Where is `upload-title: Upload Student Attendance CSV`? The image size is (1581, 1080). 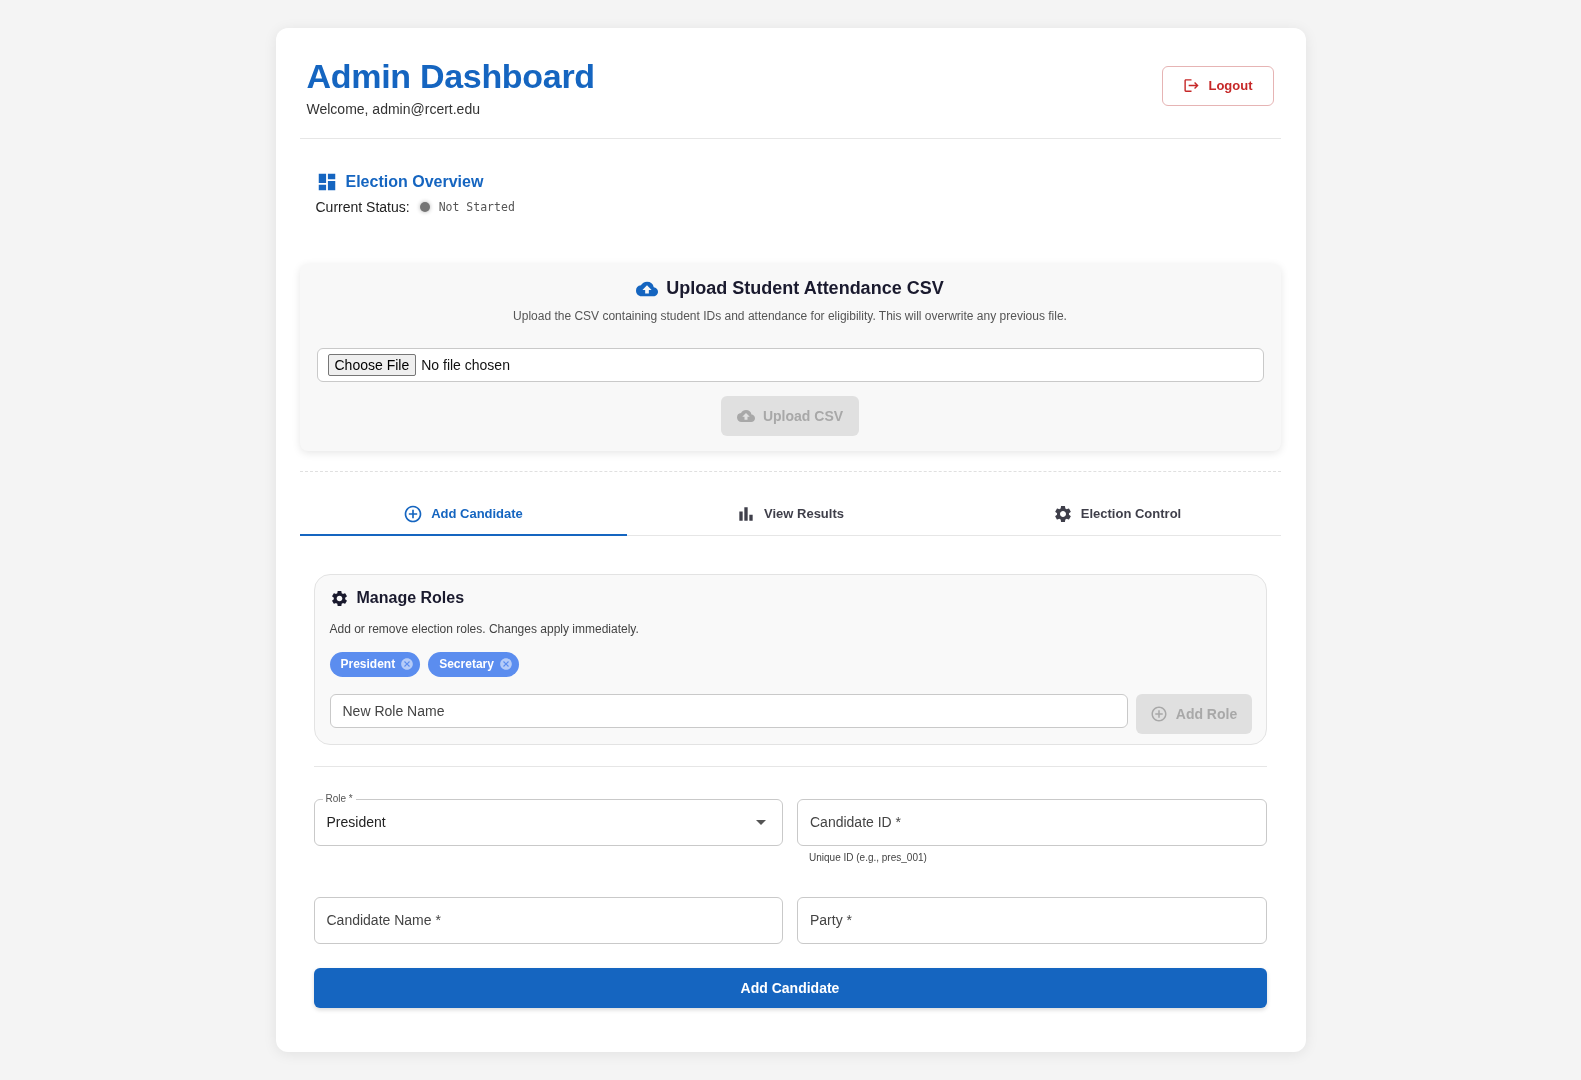
upload-title: Upload Student Attendance CSV is located at coordinates (805, 288).